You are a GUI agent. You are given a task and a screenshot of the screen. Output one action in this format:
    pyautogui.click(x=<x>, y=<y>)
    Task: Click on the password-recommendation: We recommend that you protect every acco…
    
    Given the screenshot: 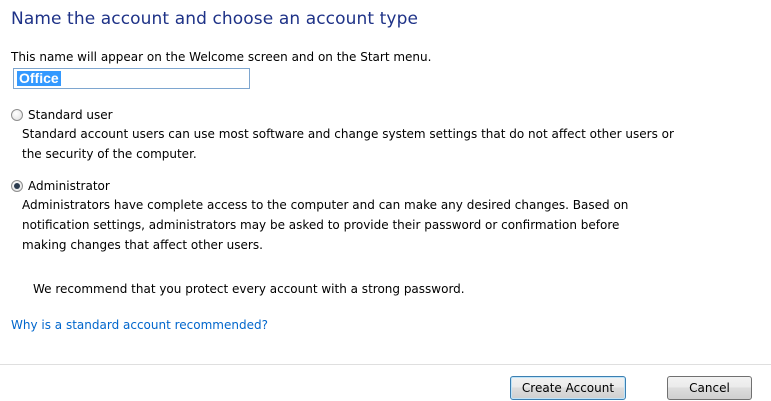 What is the action you would take?
    pyautogui.click(x=249, y=289)
    